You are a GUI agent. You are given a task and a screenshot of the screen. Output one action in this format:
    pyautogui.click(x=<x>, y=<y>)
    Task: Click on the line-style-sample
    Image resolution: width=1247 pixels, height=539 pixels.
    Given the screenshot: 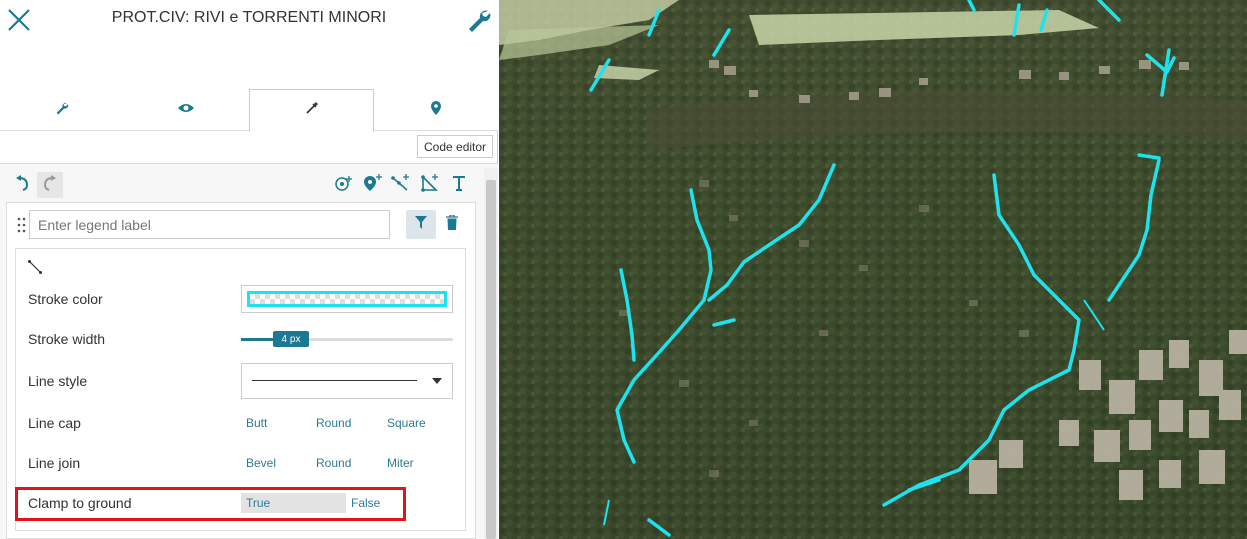 What is the action you would take?
    pyautogui.click(x=334, y=380)
    